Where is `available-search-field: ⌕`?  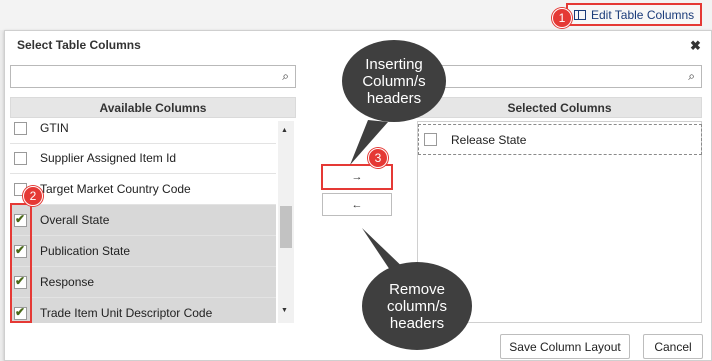
available-search-field: ⌕ is located at coordinates (153, 76).